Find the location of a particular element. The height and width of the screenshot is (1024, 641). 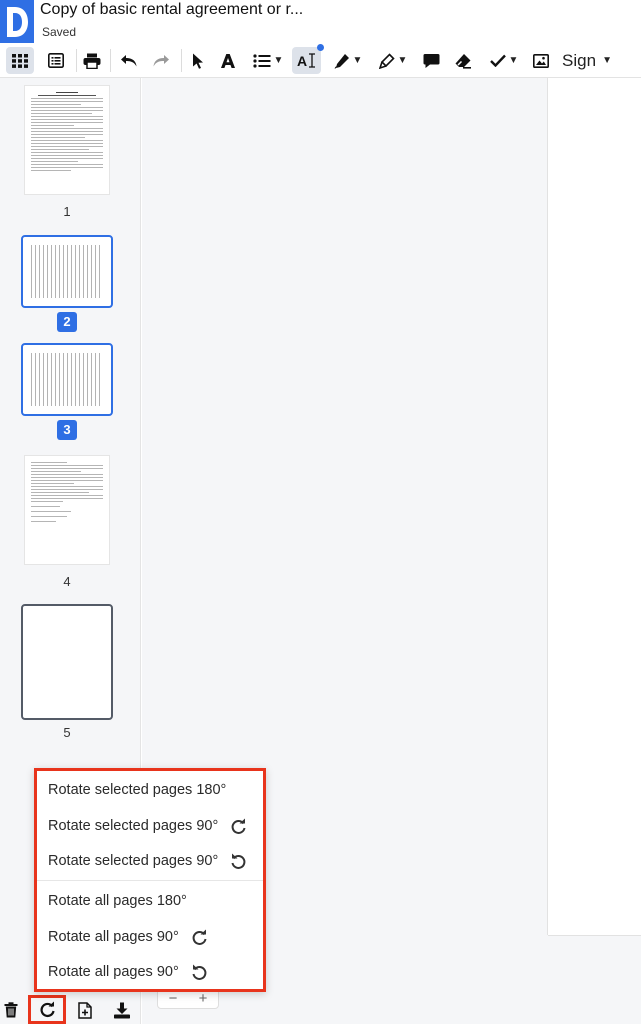

undo-button is located at coordinates (129, 60).